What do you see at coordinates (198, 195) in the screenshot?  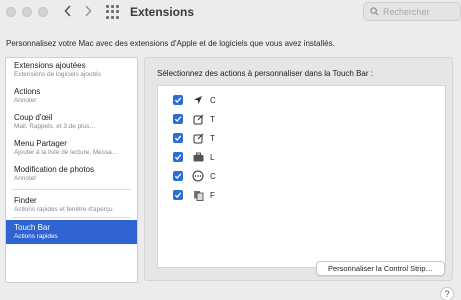 I see `documents-icon` at bounding box center [198, 195].